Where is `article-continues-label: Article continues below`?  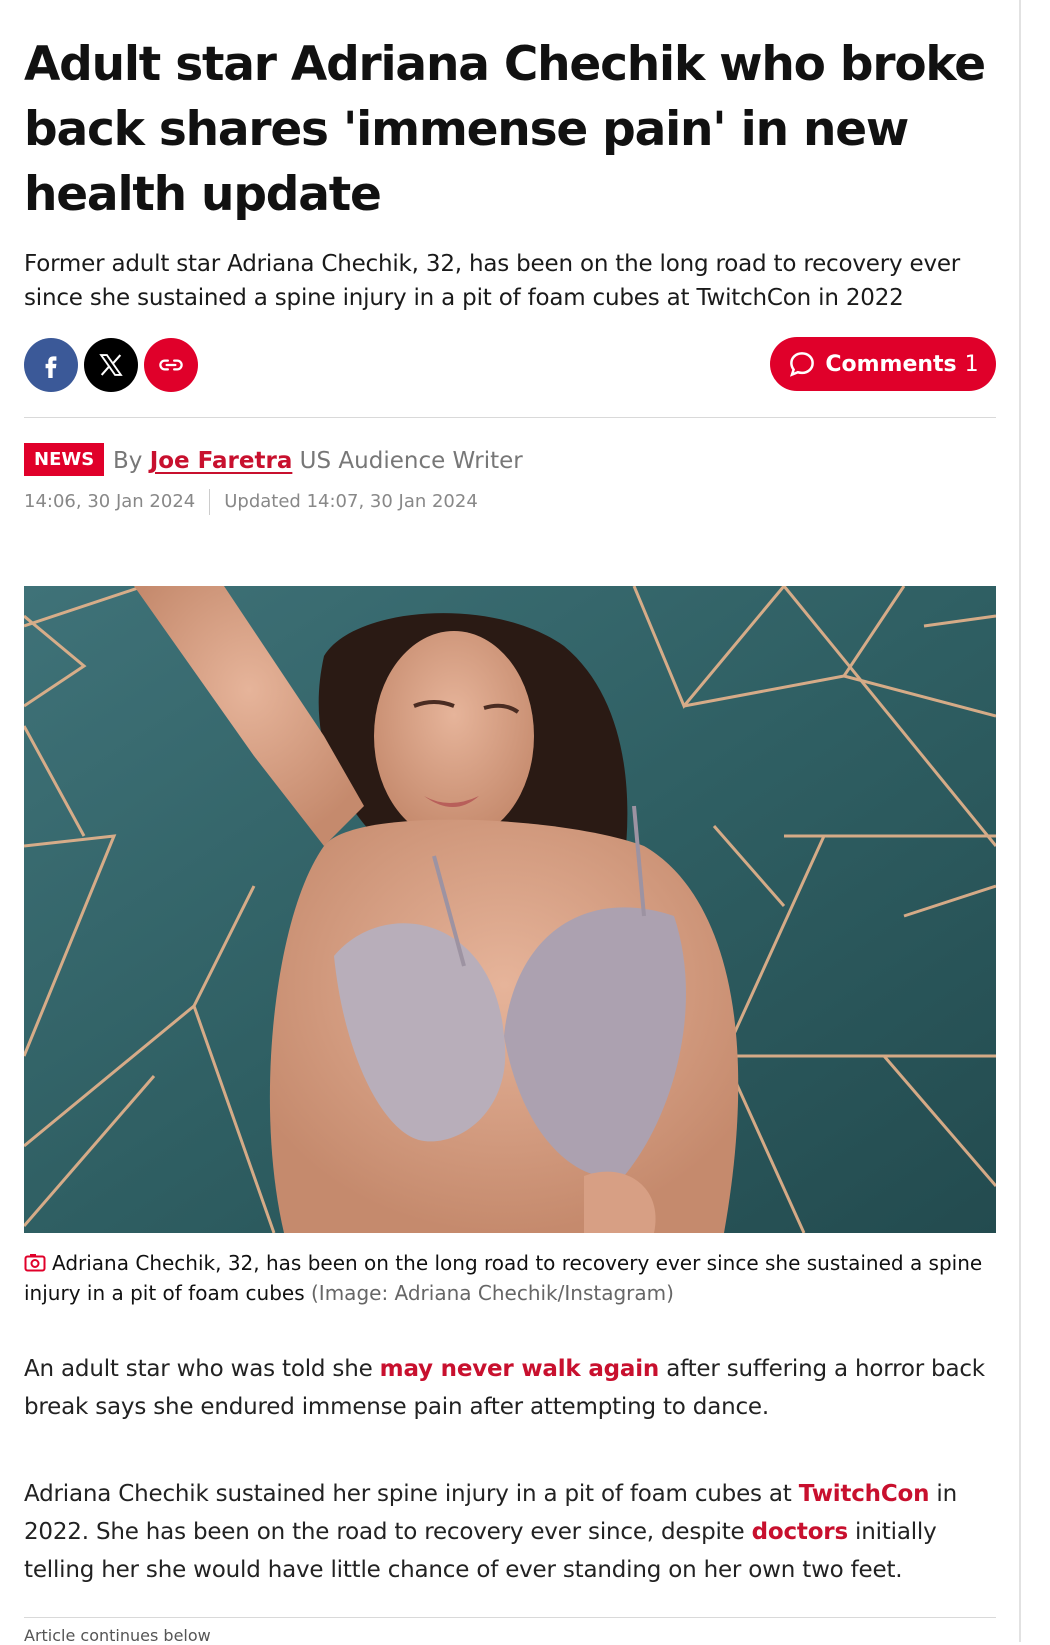
article-continues-label: Article continues below is located at coordinates (117, 1635).